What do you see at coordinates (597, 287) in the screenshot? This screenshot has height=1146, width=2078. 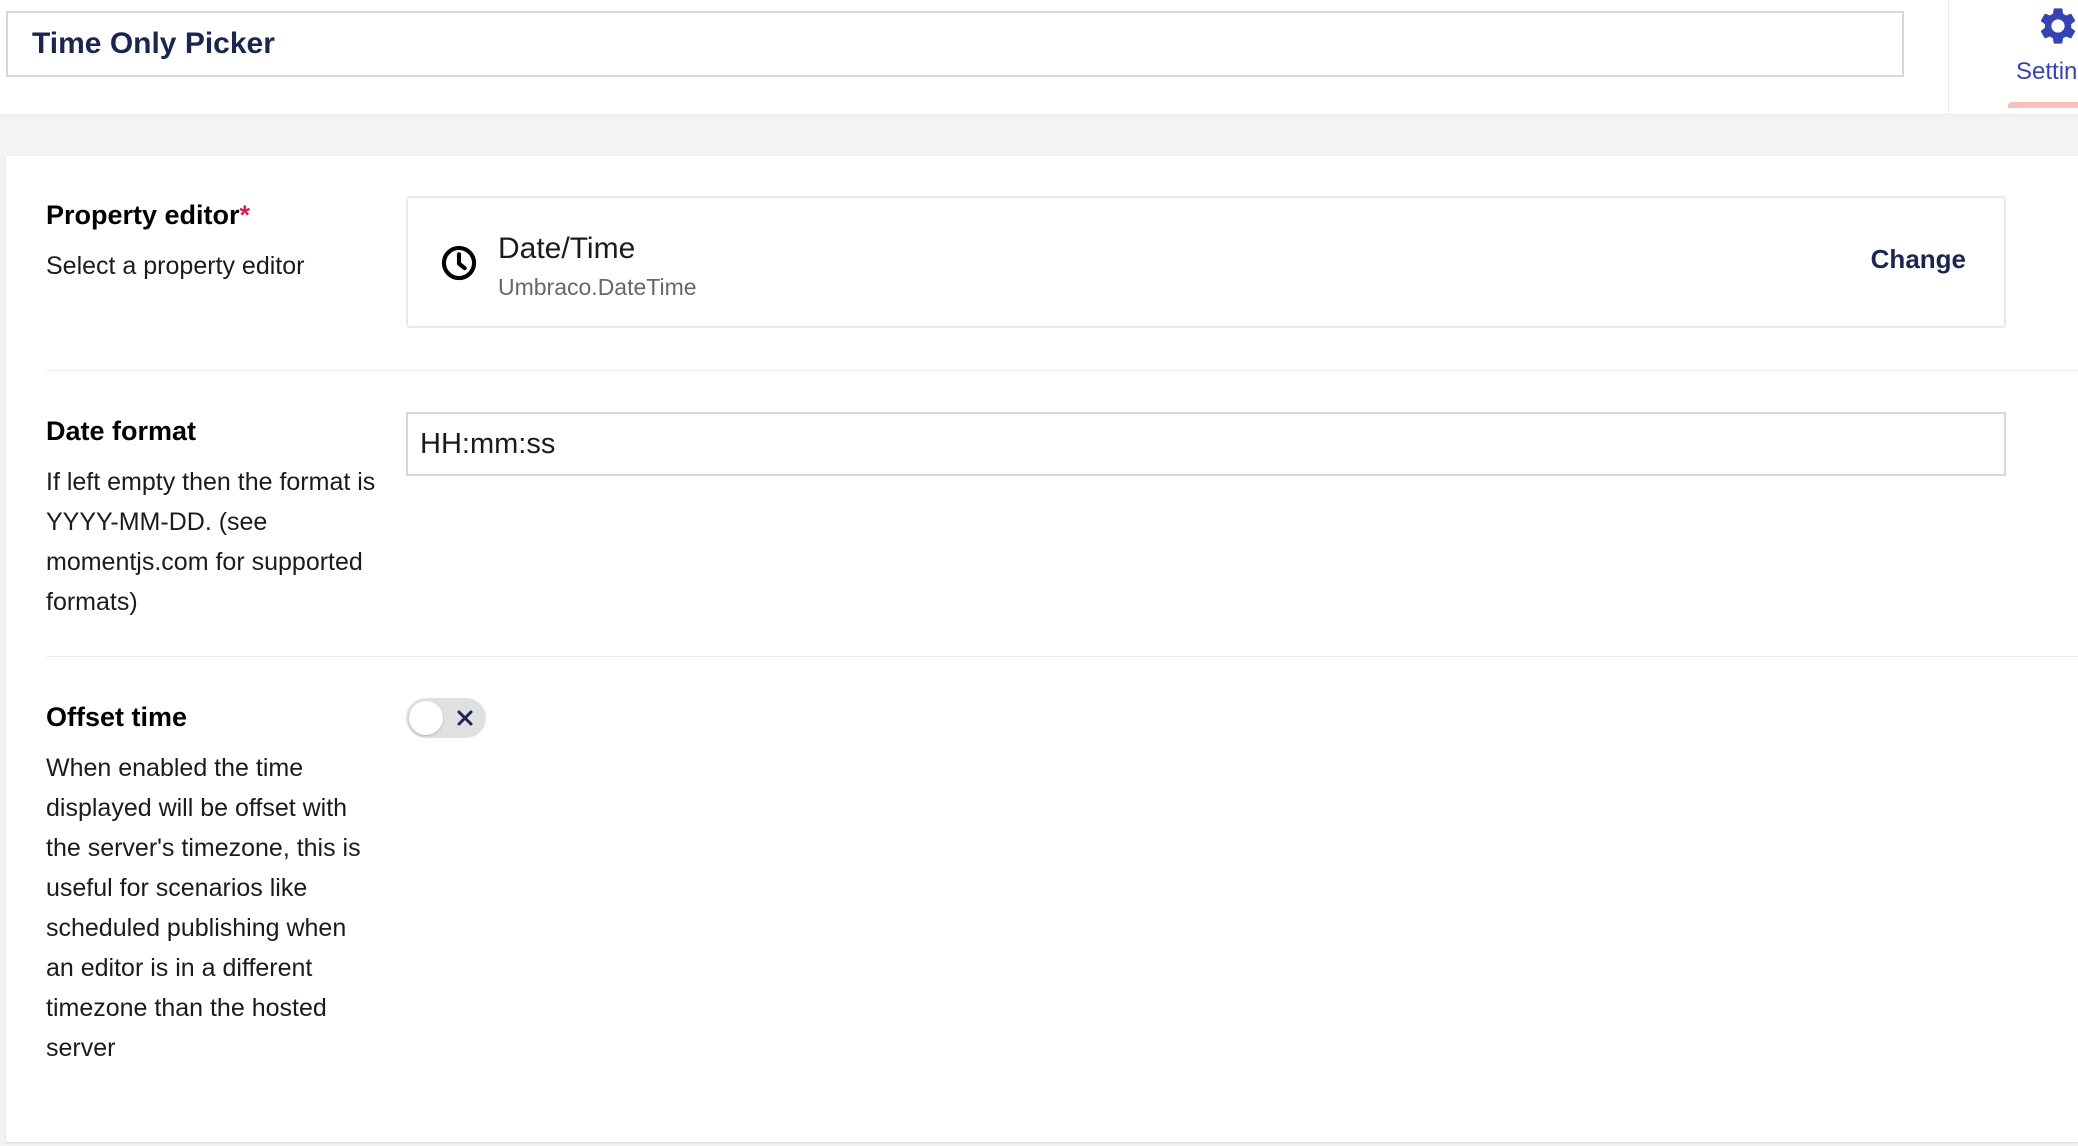 I see `property-editor-alias: Umbraco.DateTime` at bounding box center [597, 287].